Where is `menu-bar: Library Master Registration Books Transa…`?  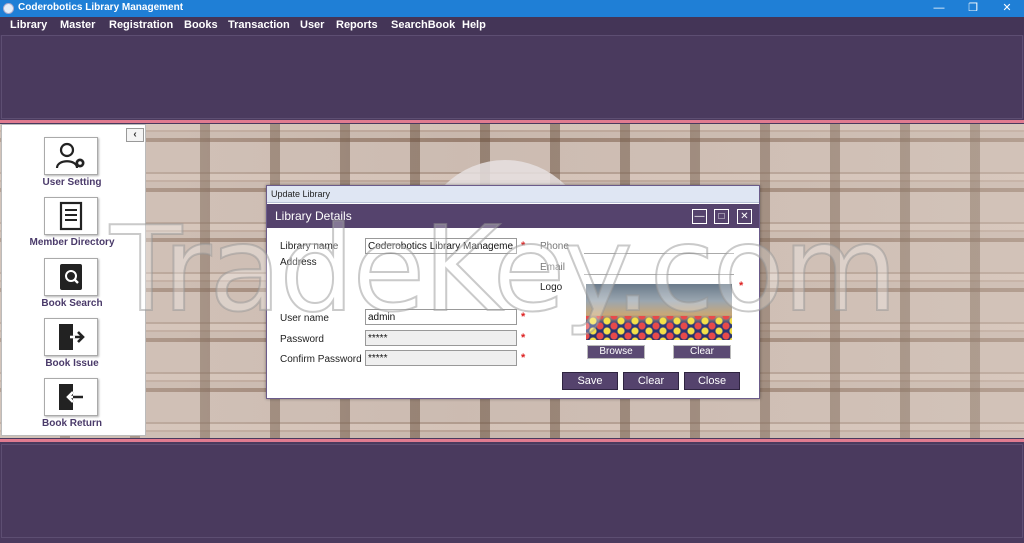
menu-bar: Library Master Registration Books Transa… is located at coordinates (512, 26).